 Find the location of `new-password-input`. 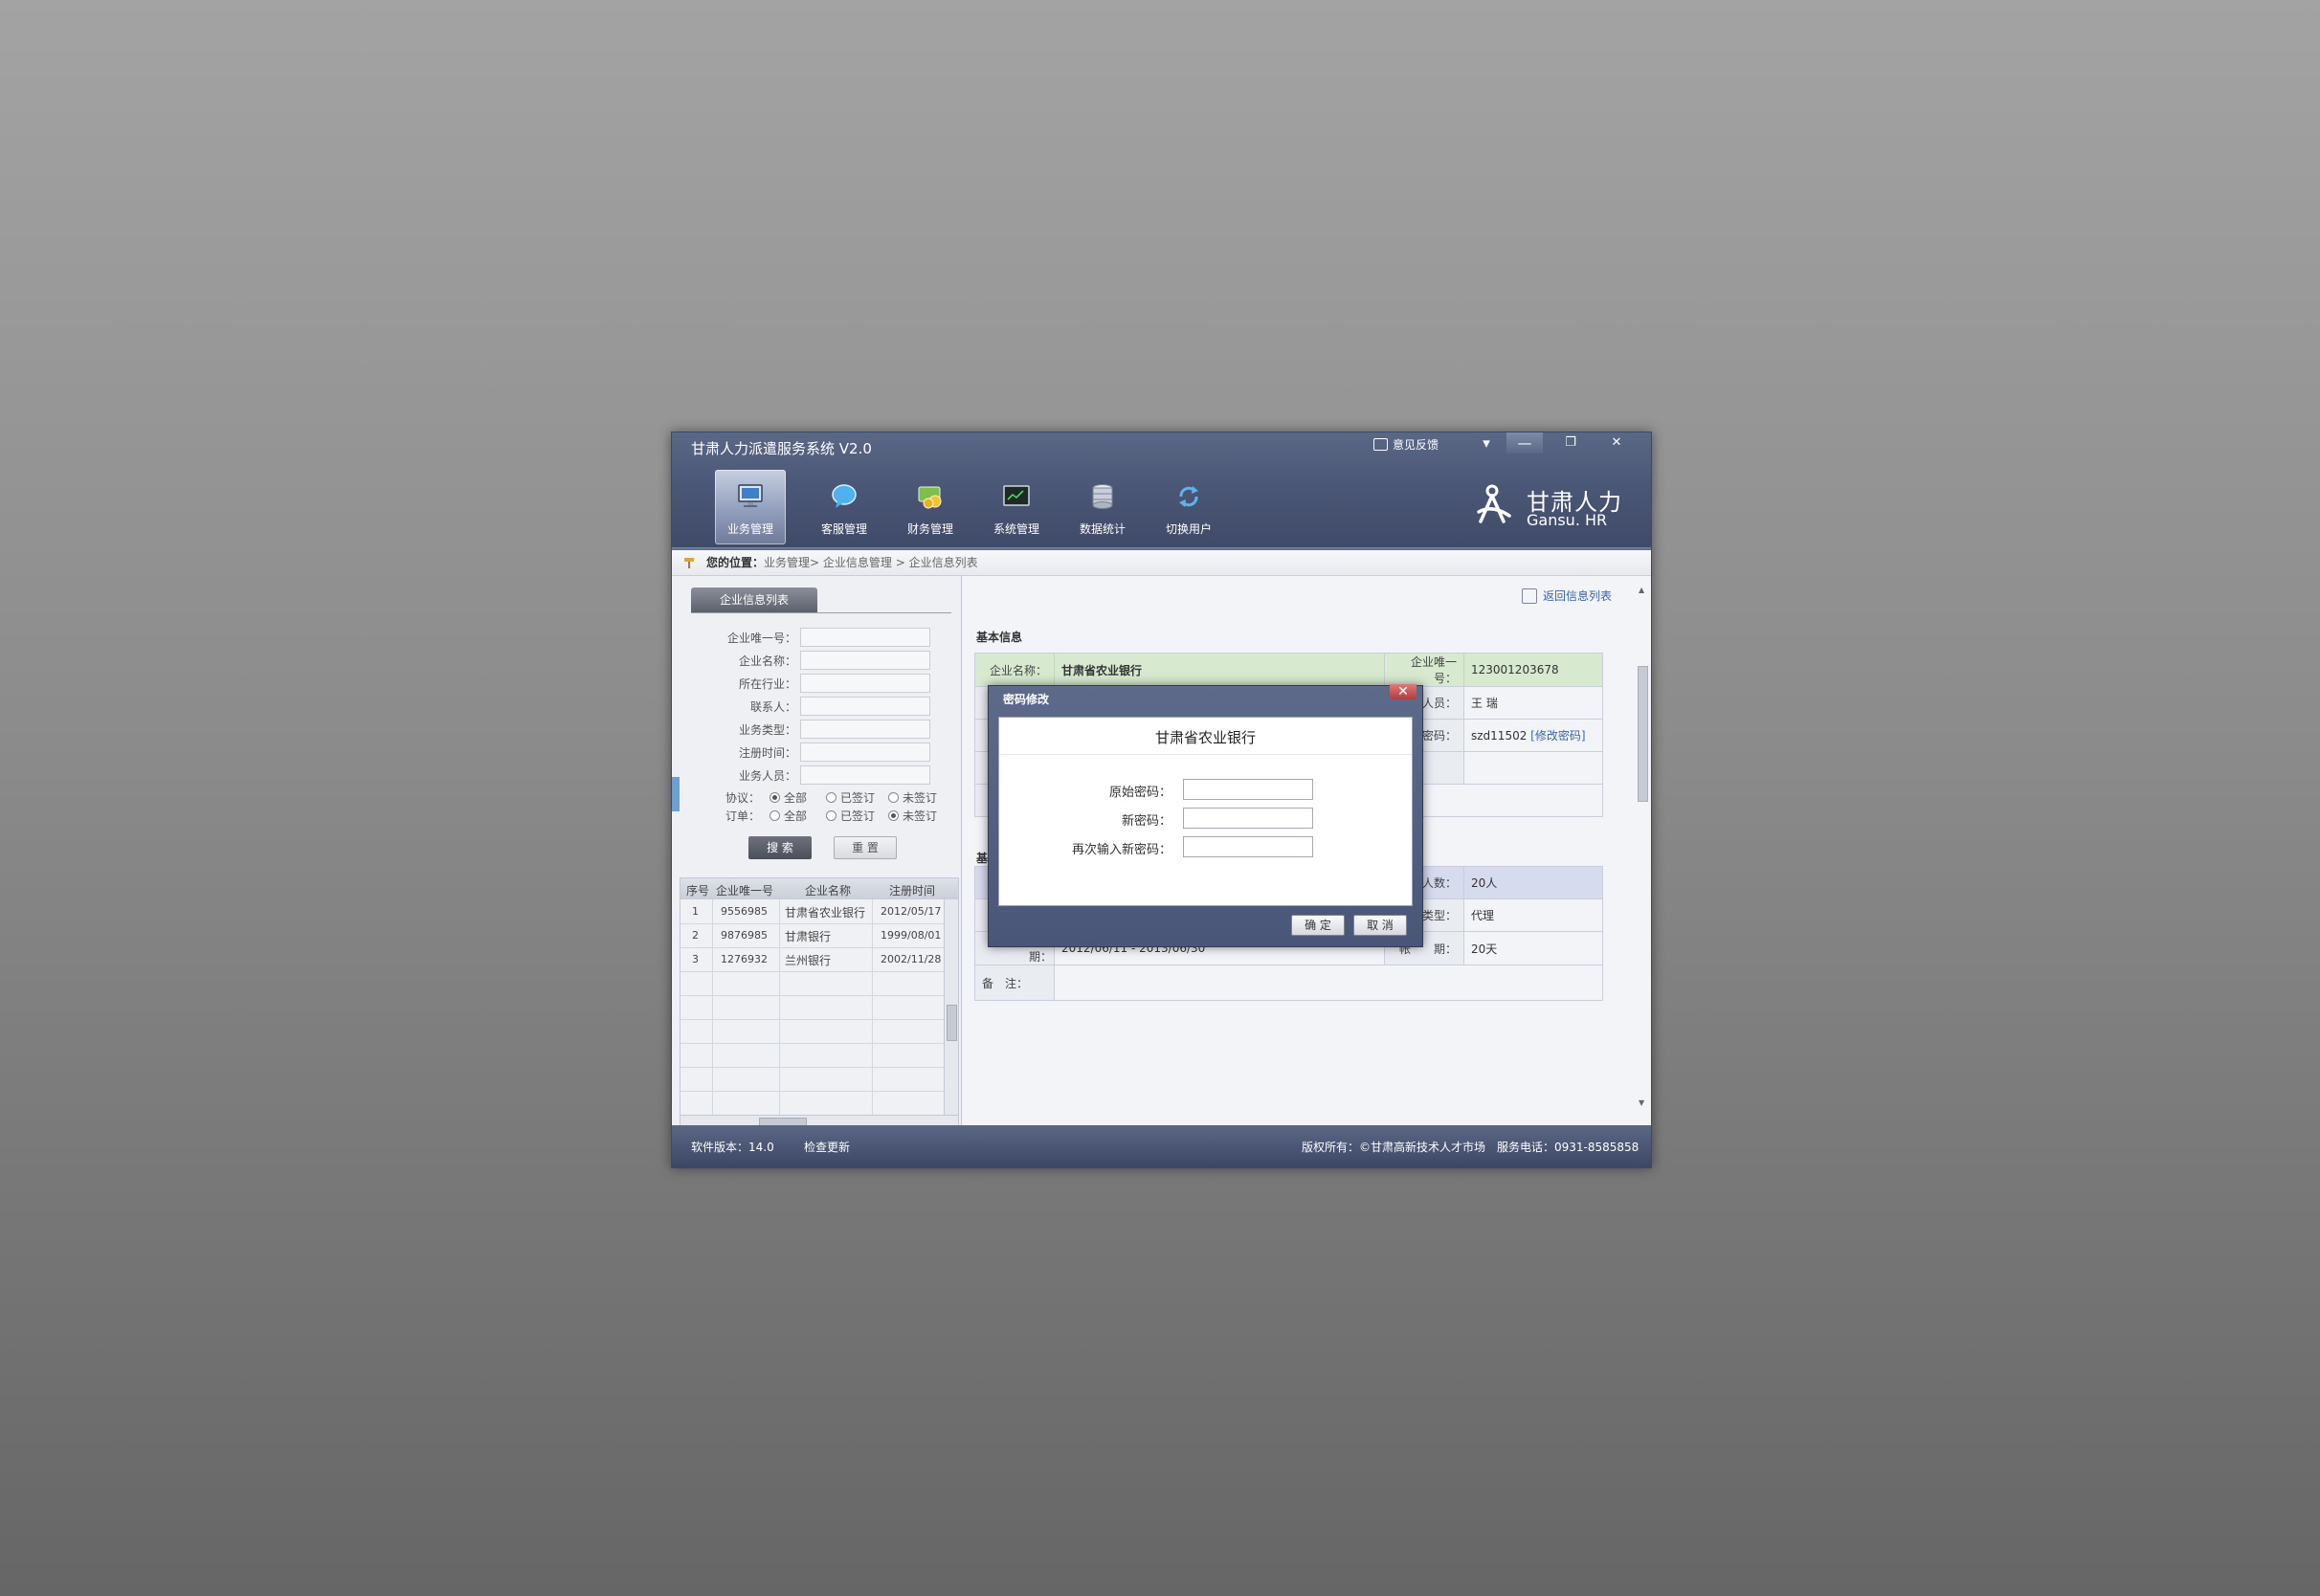

new-password-input is located at coordinates (1248, 819).